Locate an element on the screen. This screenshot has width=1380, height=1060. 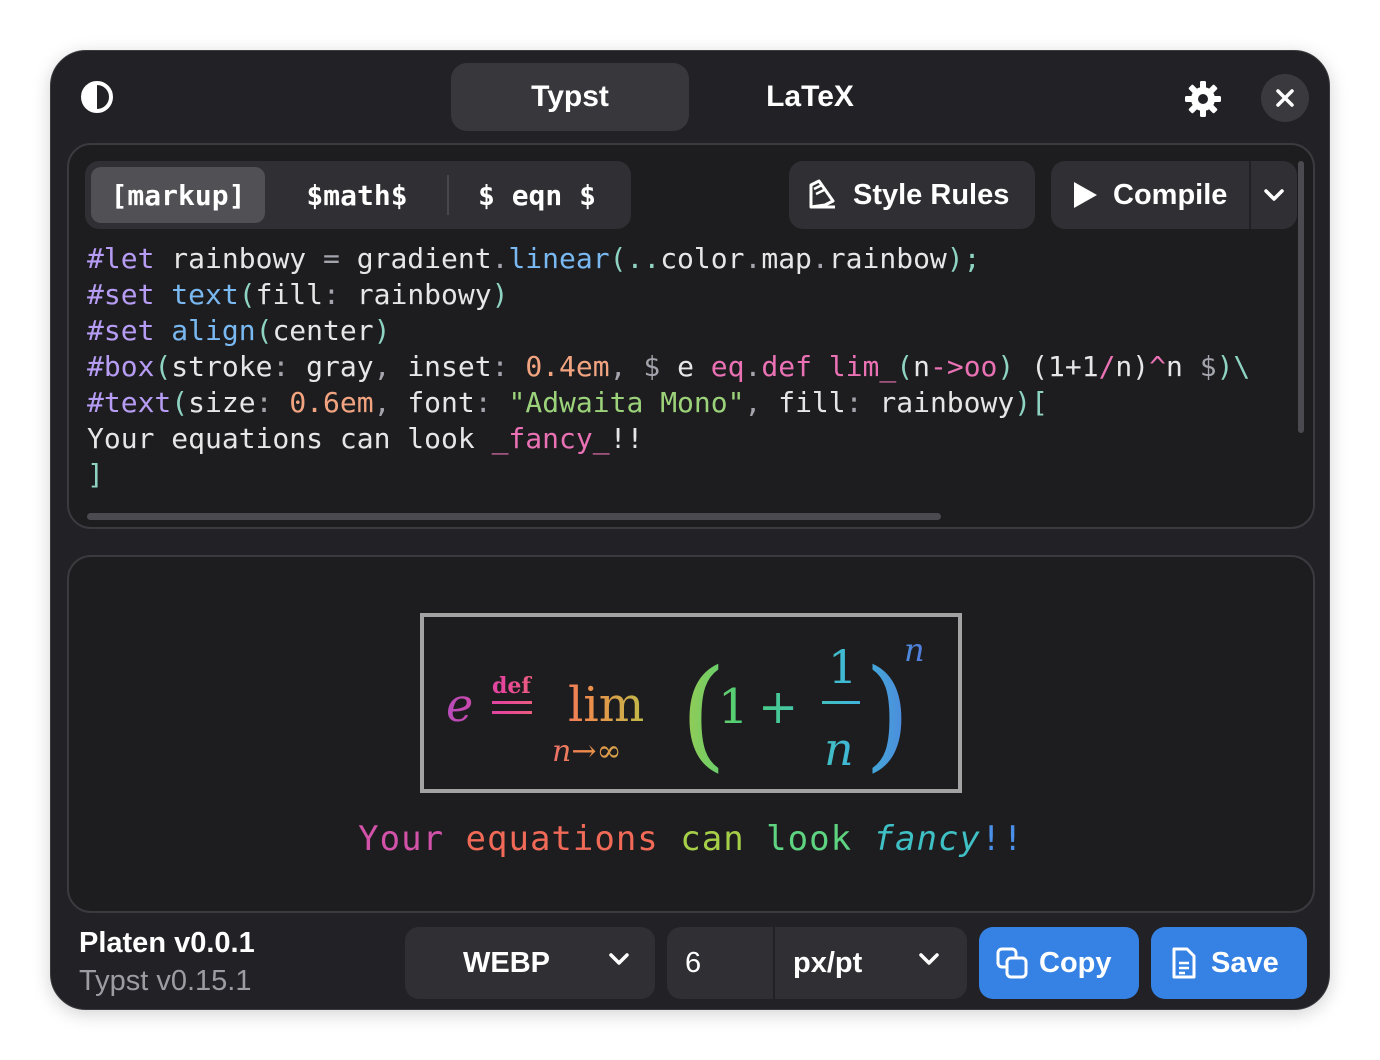
compile-button: Compile is located at coordinates (1150, 195).